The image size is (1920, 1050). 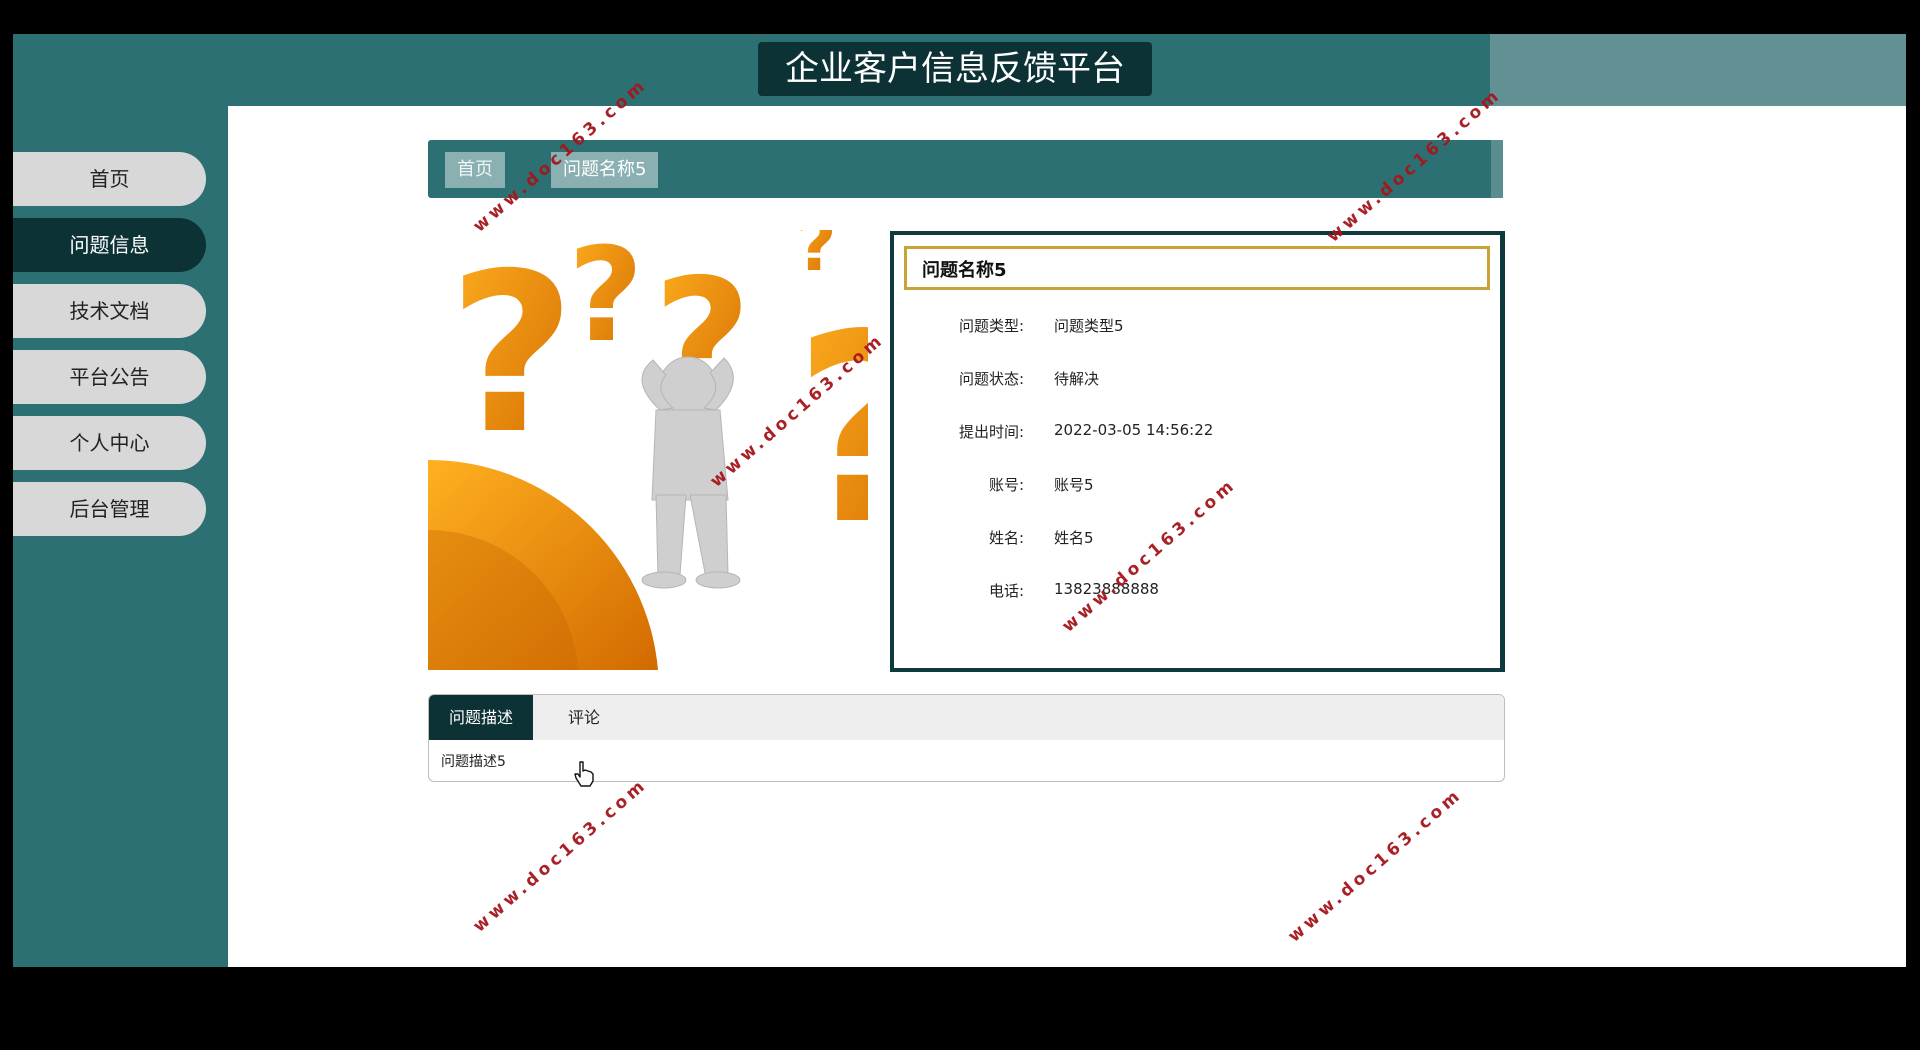 What do you see at coordinates (1077, 379) in the screenshot?
I see `detail-value: 待解决` at bounding box center [1077, 379].